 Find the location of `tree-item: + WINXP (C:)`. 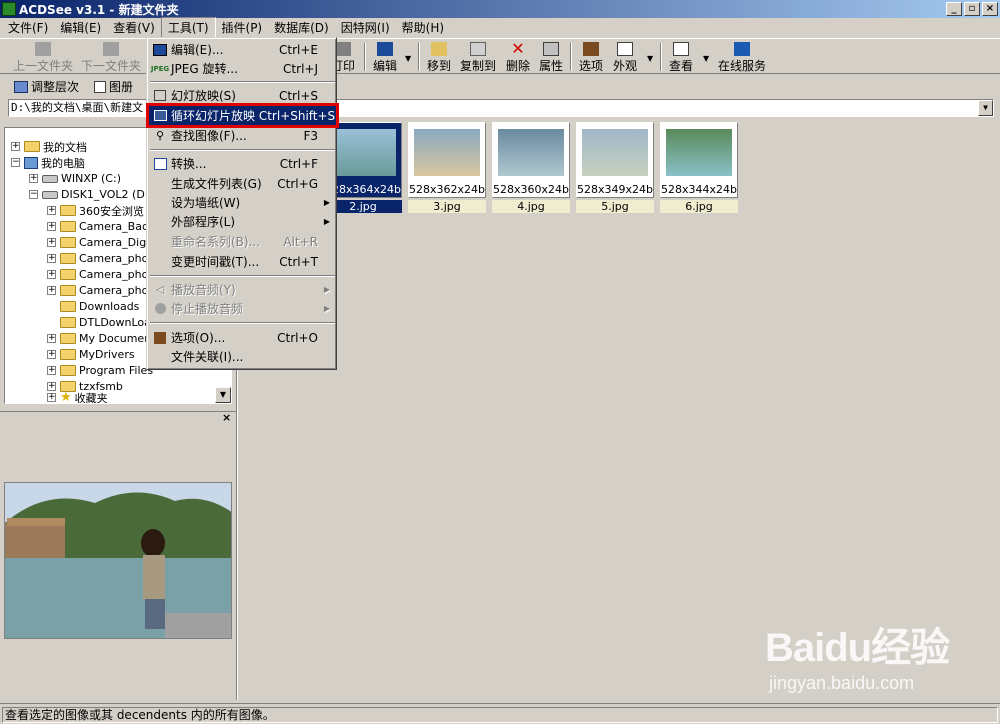

tree-item: + WINXP (C:) is located at coordinates (75, 178).